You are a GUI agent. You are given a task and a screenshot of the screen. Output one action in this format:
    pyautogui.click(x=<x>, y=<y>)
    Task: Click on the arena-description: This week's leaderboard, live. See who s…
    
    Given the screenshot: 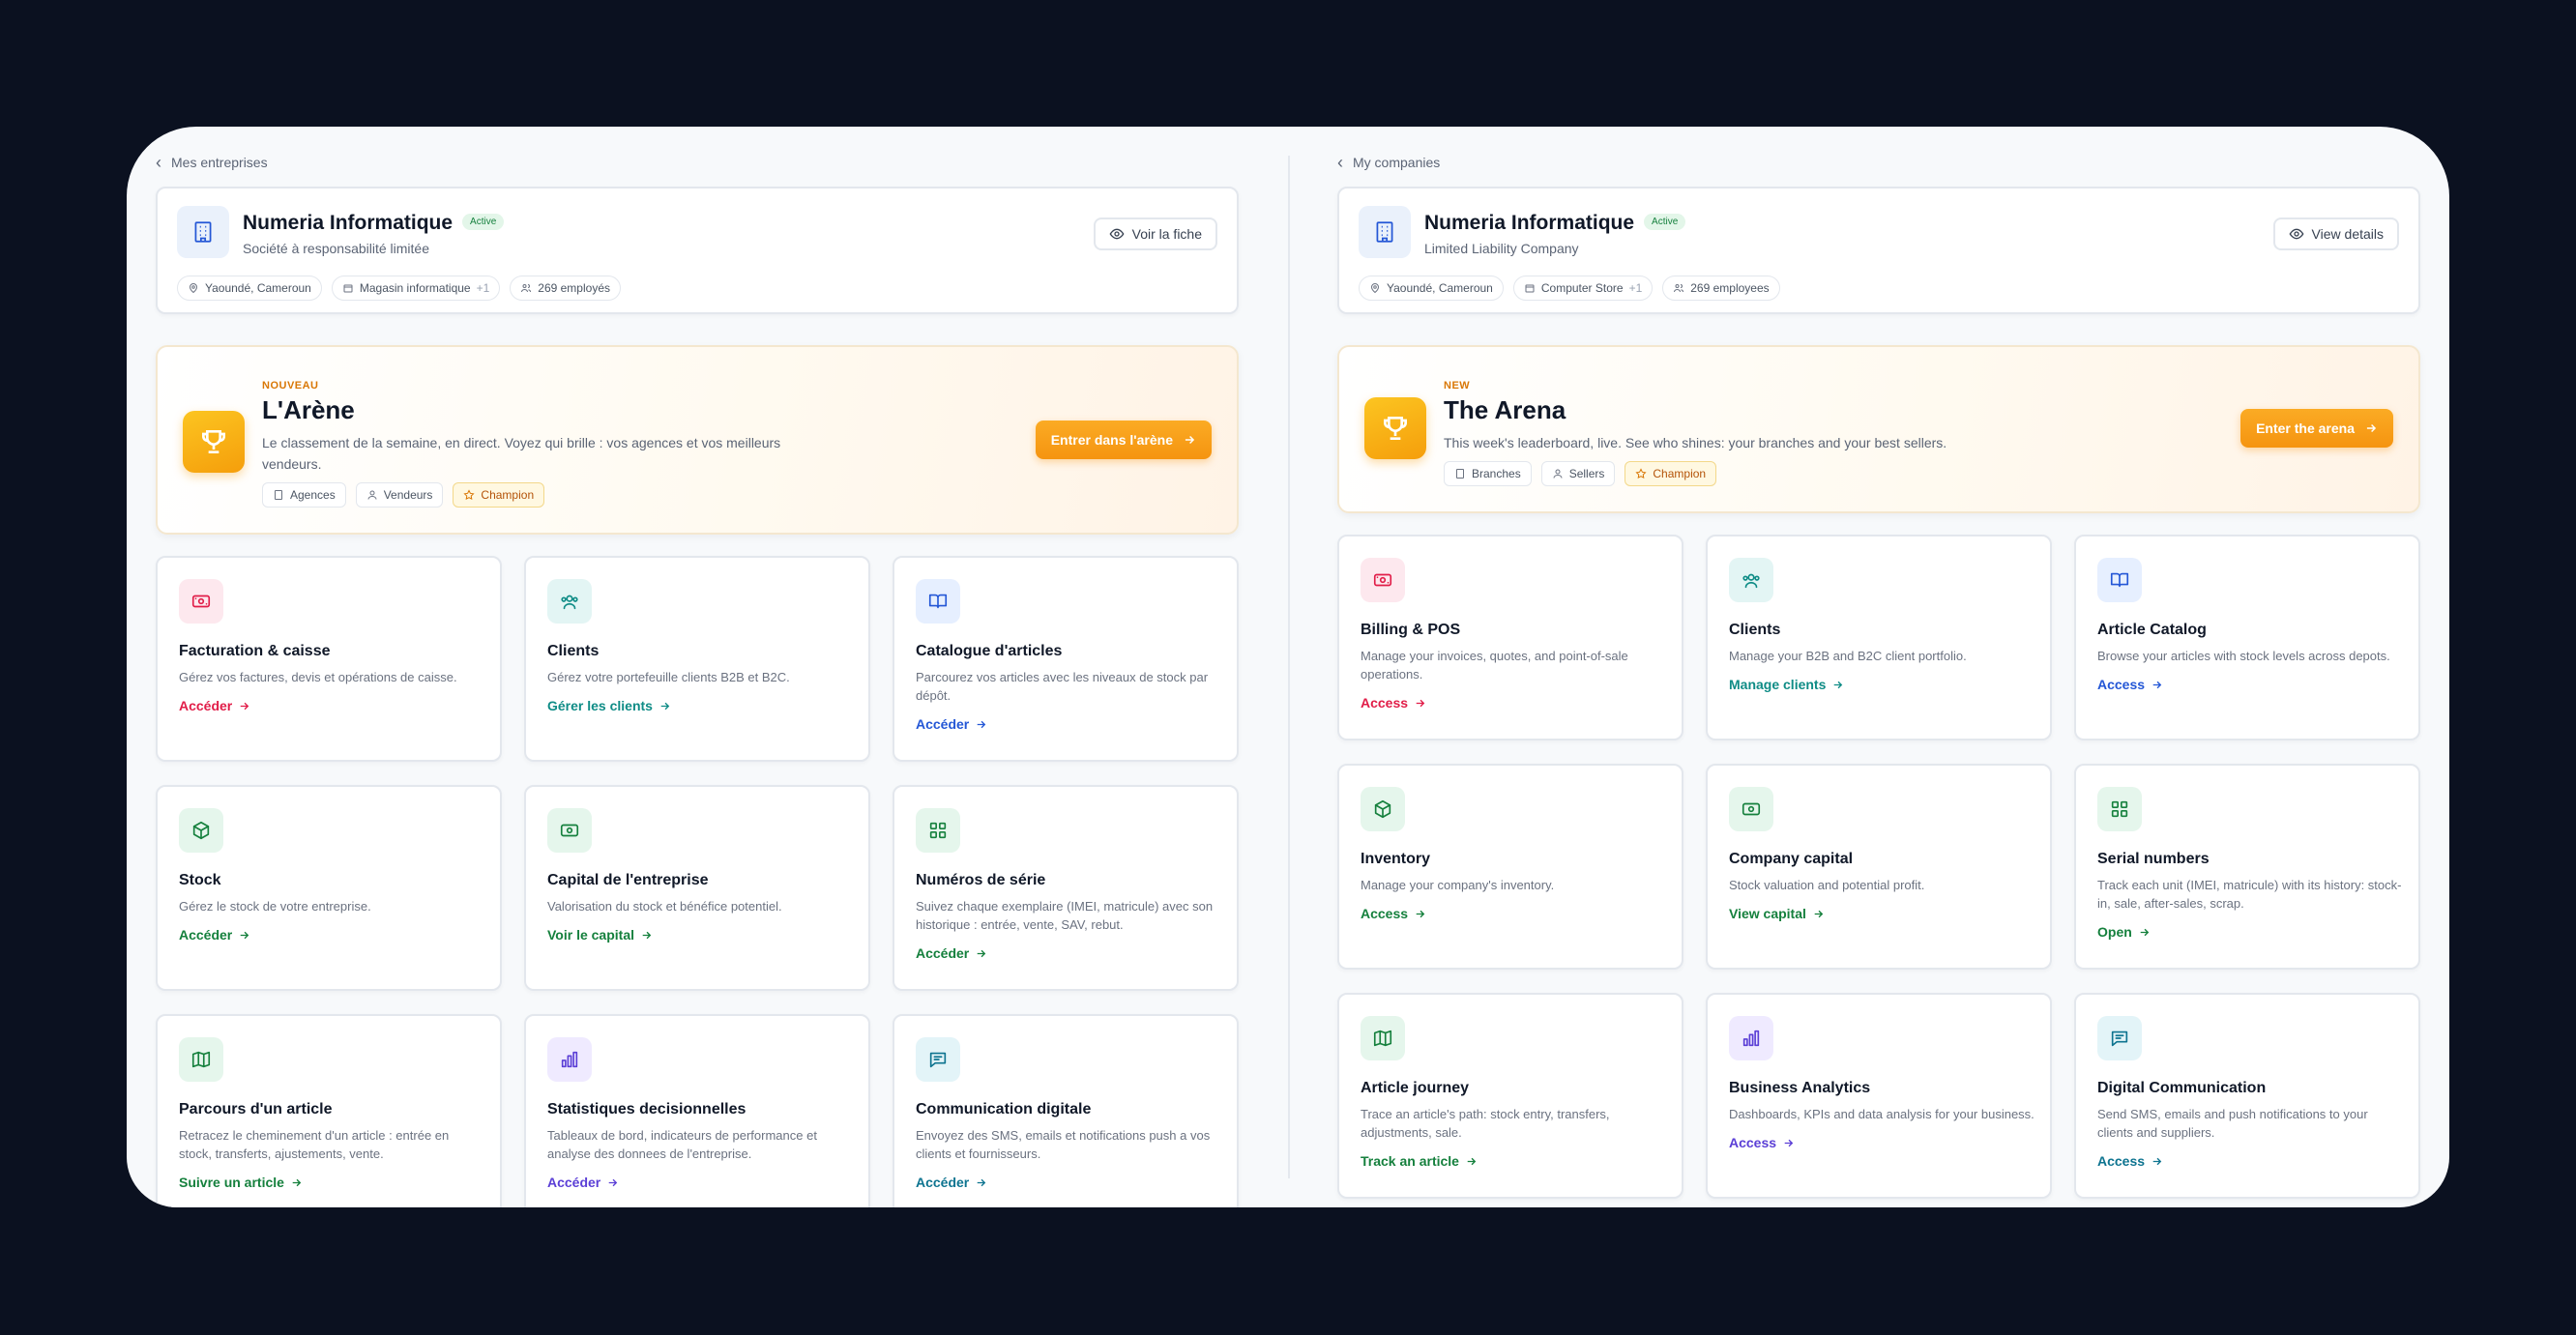 What is the action you would take?
    pyautogui.click(x=1695, y=443)
    